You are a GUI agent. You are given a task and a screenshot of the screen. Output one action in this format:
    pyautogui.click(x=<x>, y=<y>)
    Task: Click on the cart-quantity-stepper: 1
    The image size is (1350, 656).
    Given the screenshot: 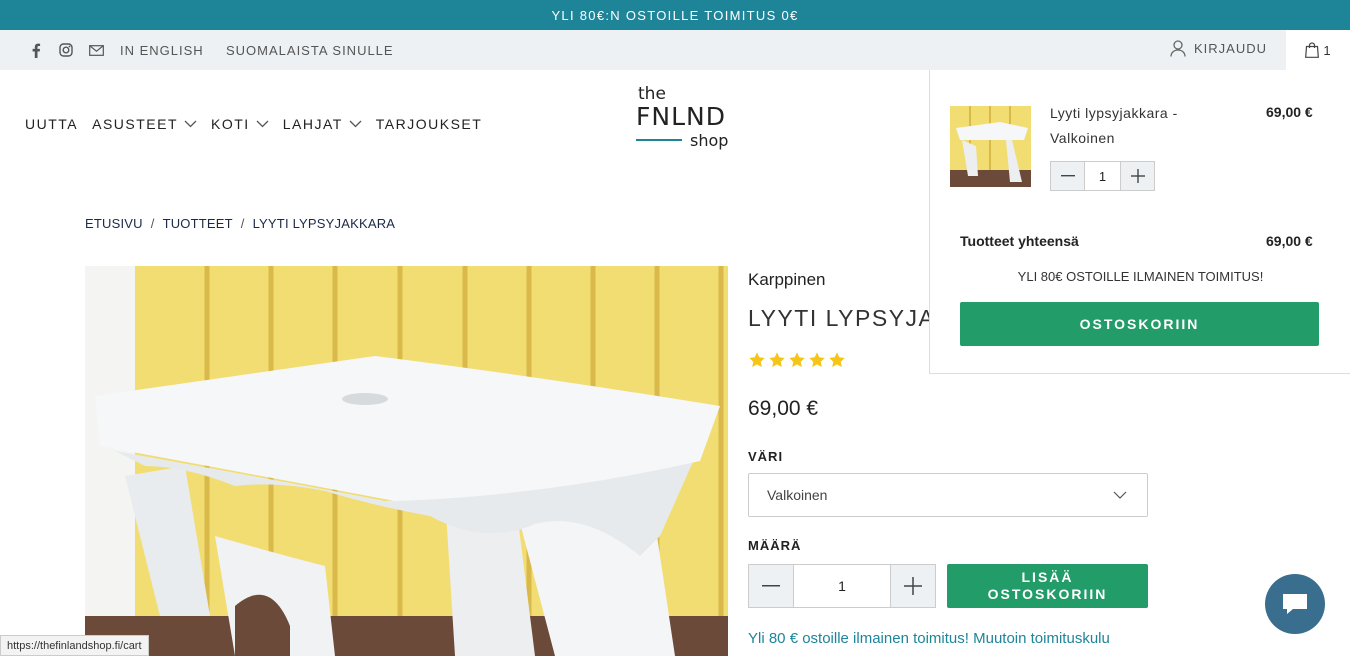 What is the action you would take?
    pyautogui.click(x=1102, y=176)
    